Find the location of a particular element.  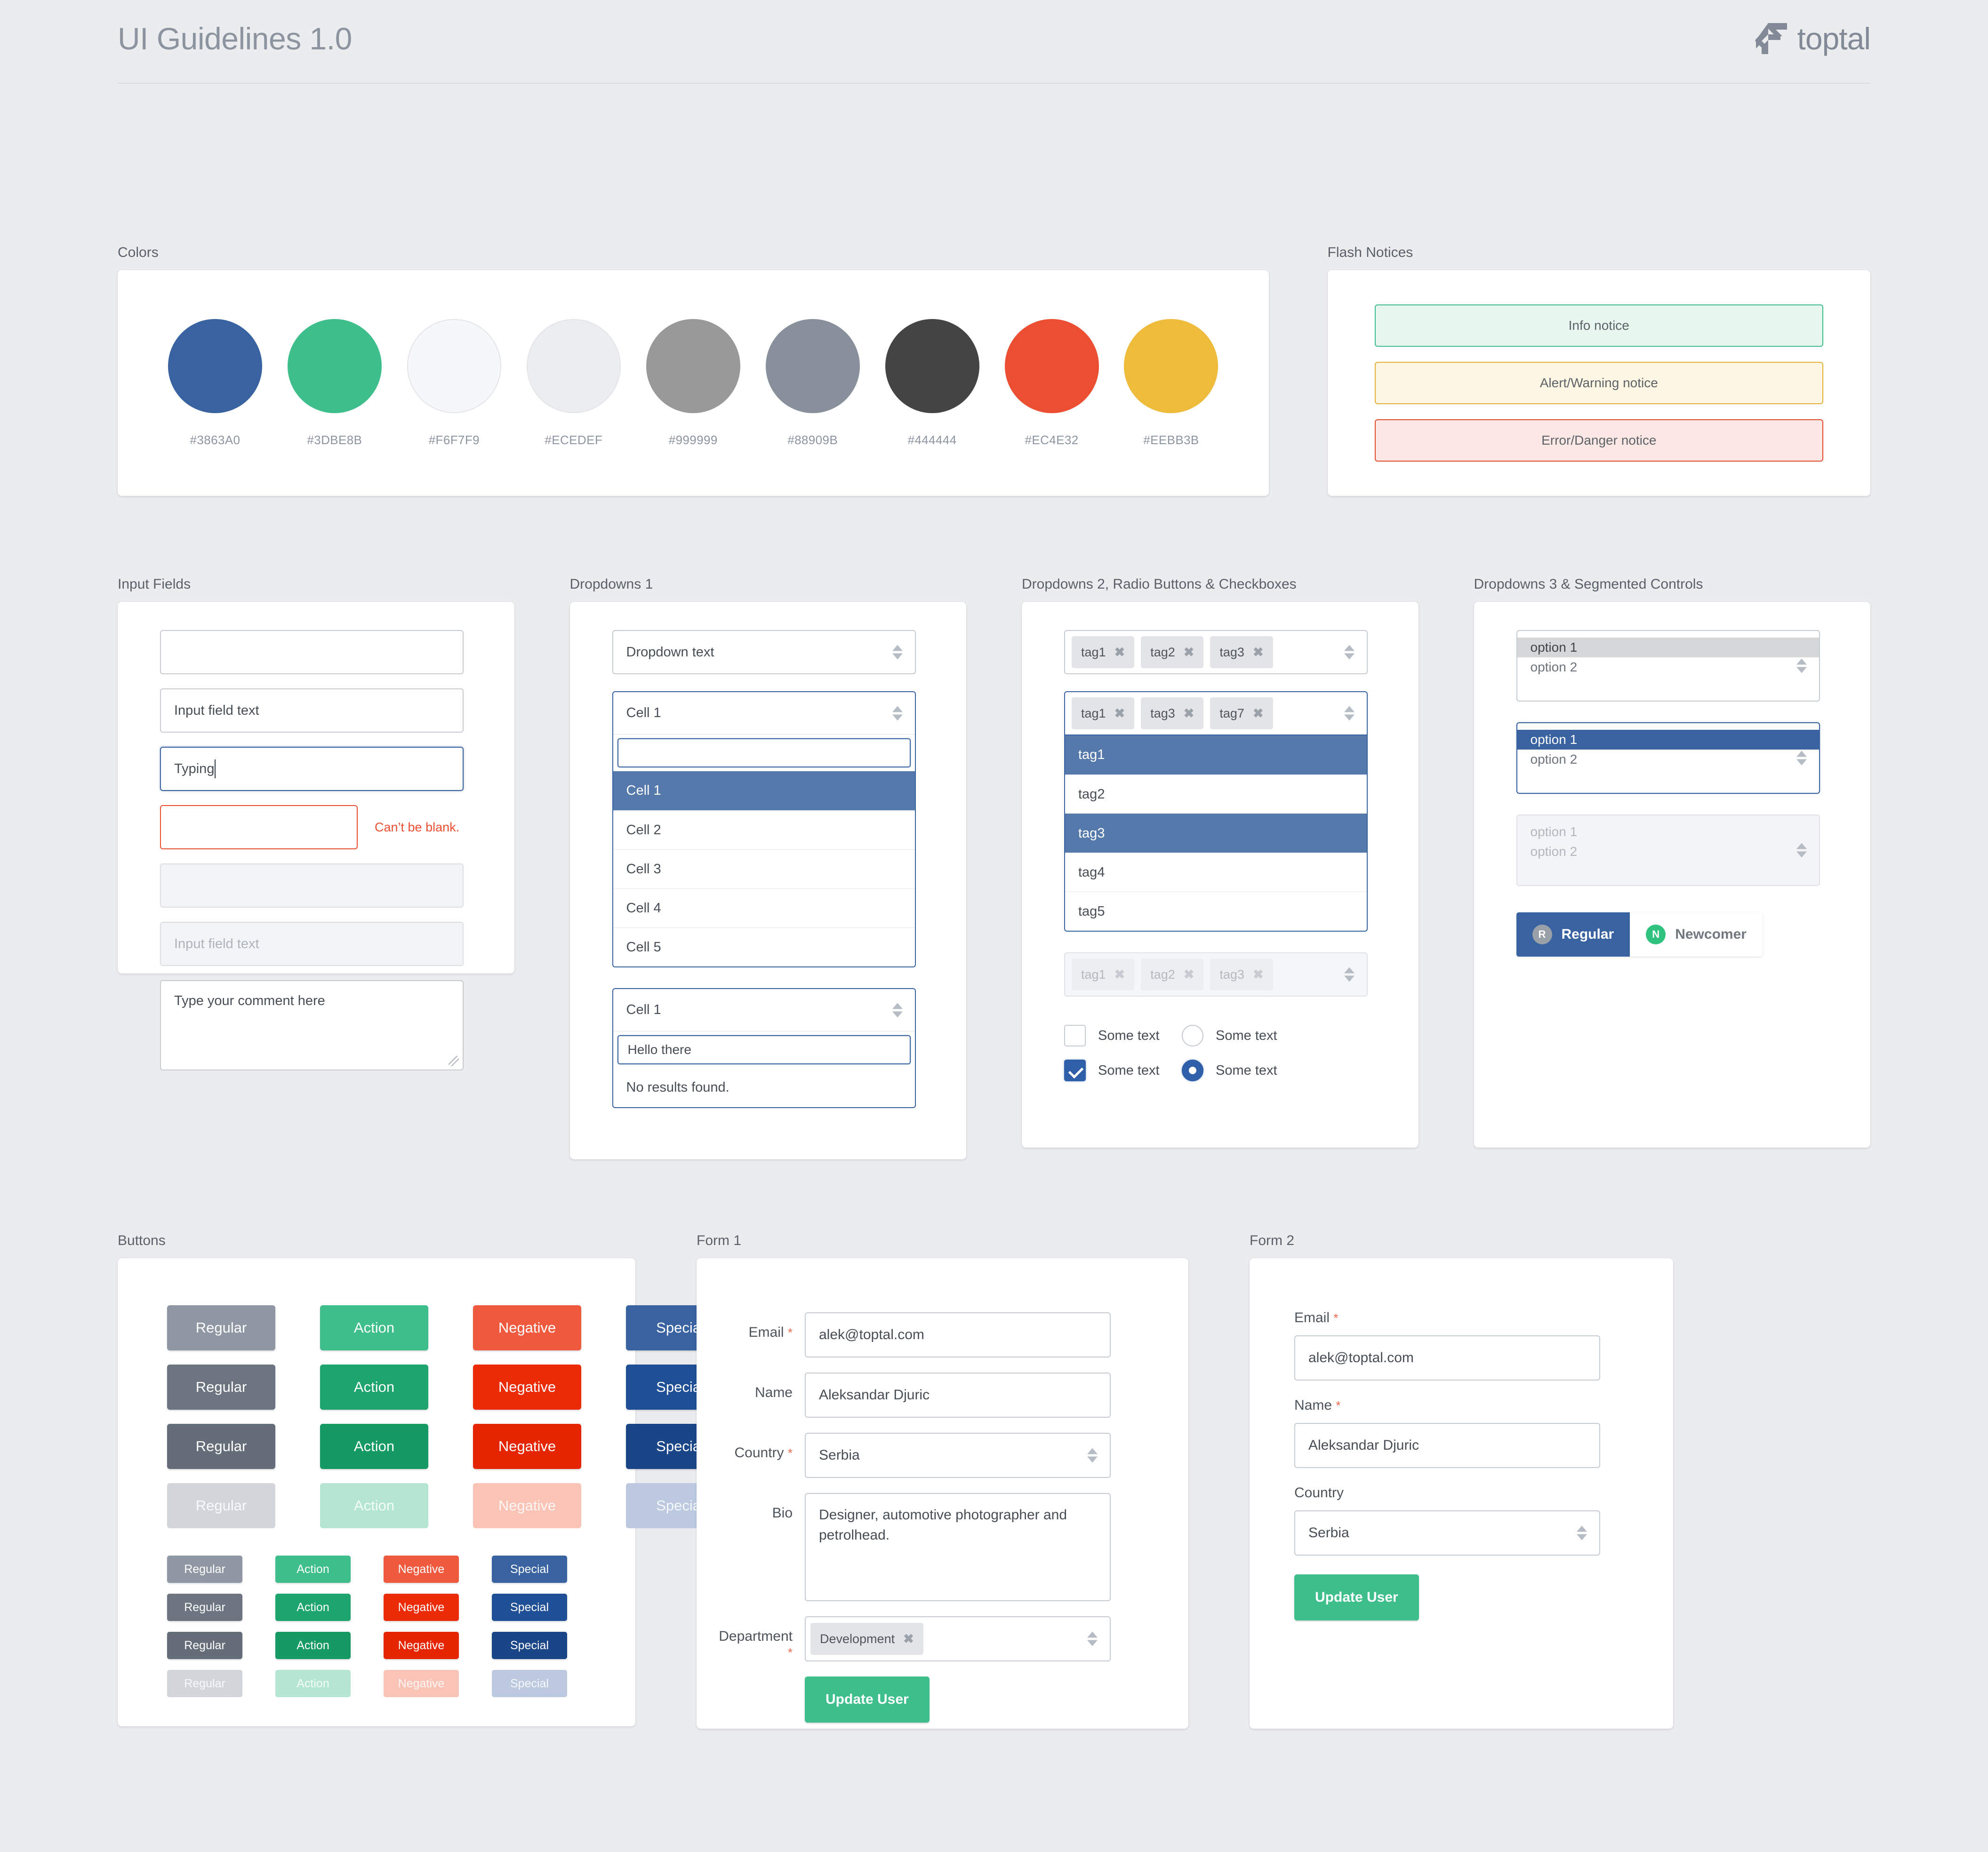

listbox-normal-option-2: option 2 is located at coordinates (1668, 667).